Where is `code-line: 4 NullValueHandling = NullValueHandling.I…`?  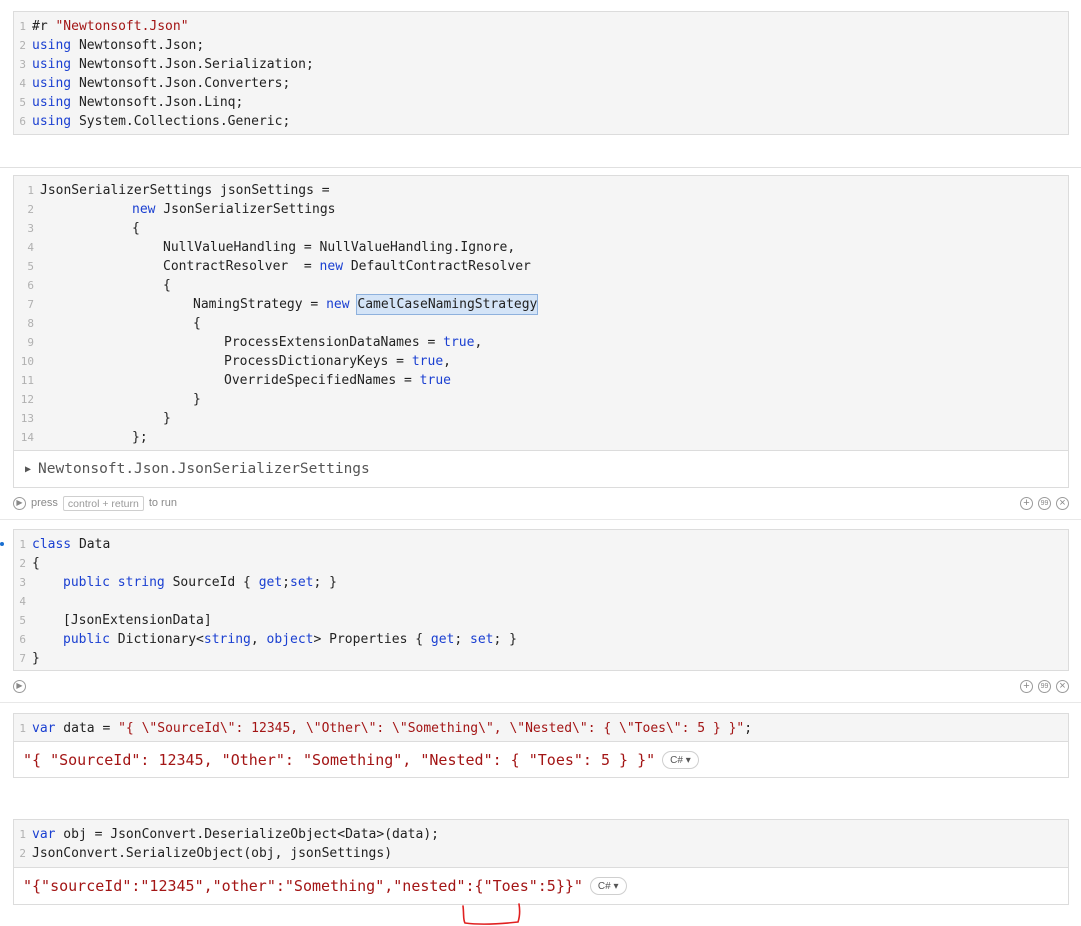 code-line: 4 NullValueHandling = NullValueHandling.I… is located at coordinates (541, 247).